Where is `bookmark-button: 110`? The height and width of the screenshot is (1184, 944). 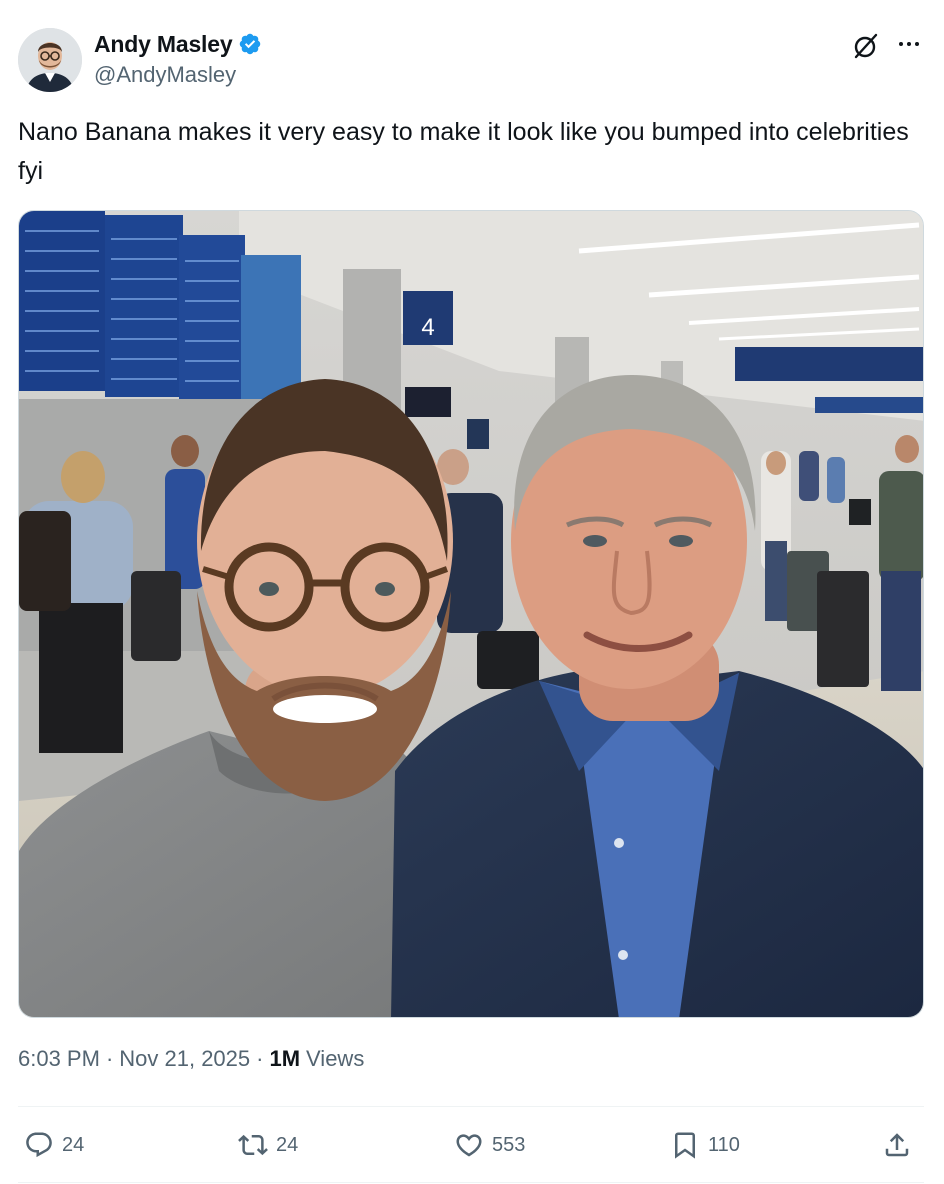
bookmark-button: 110 is located at coordinates (705, 1145).